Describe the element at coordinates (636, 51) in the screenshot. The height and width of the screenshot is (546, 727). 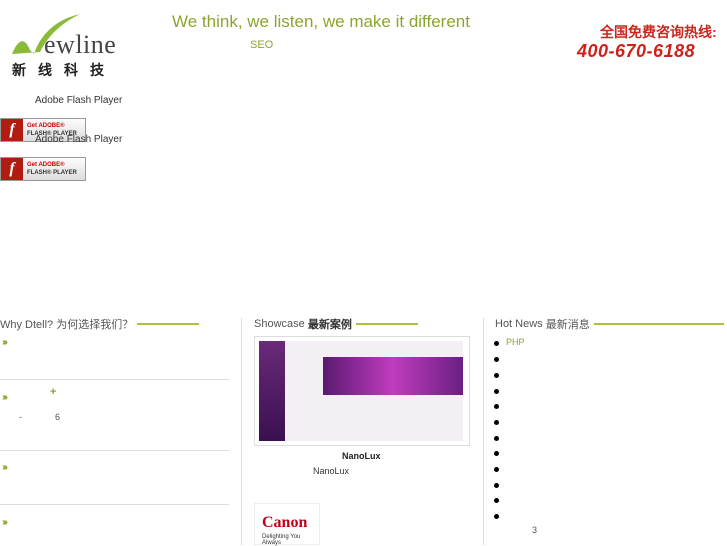
I see `hotline-number: 400-670-6188` at that location.